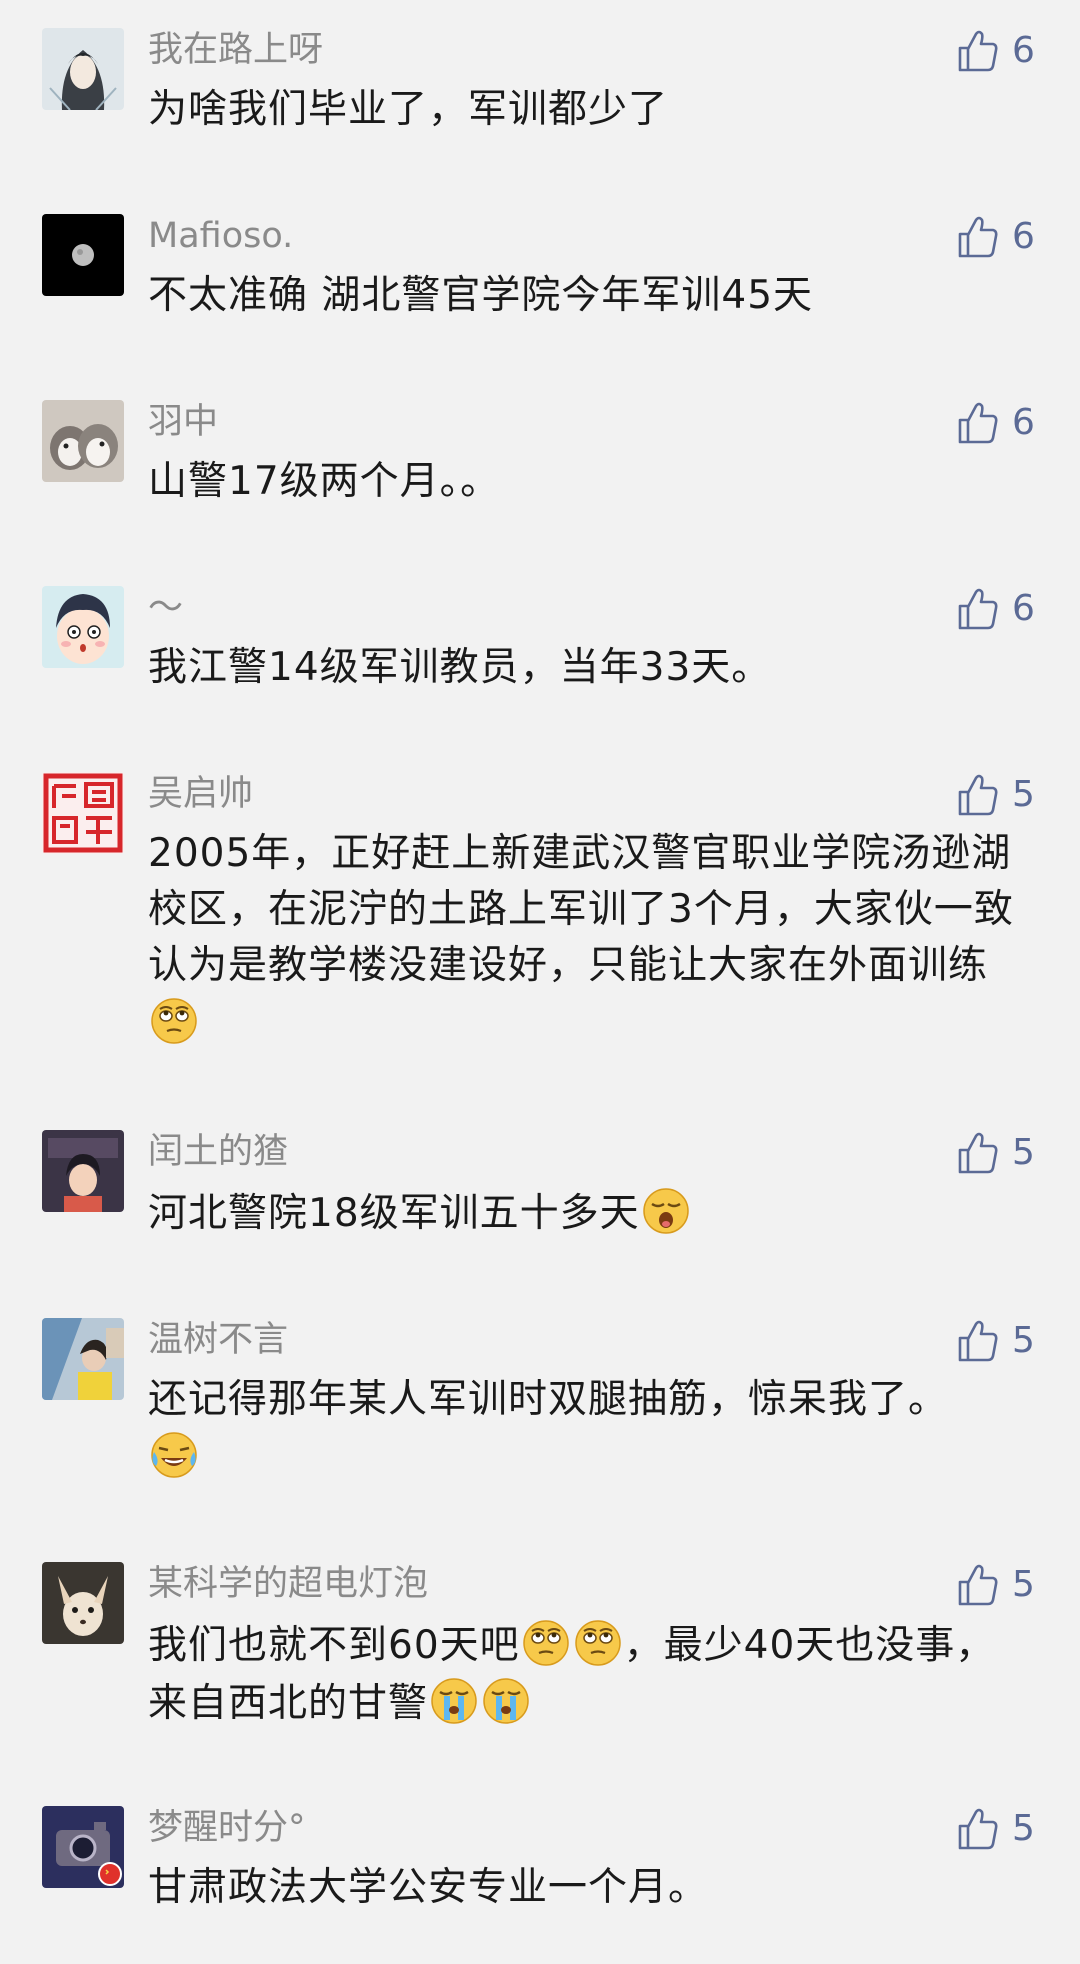 This screenshot has height=1964, width=1080. What do you see at coordinates (218, 1340) in the screenshot?
I see `comment-username: 温树不言` at bounding box center [218, 1340].